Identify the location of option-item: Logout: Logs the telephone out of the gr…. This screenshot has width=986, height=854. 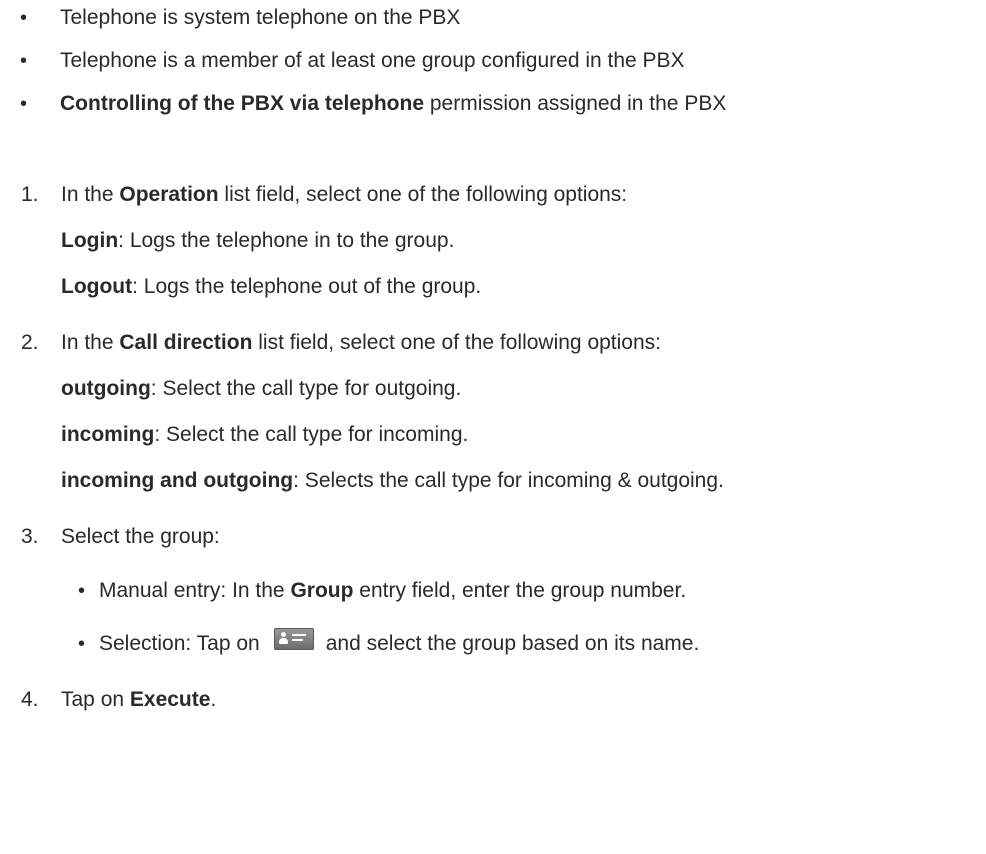
(271, 286).